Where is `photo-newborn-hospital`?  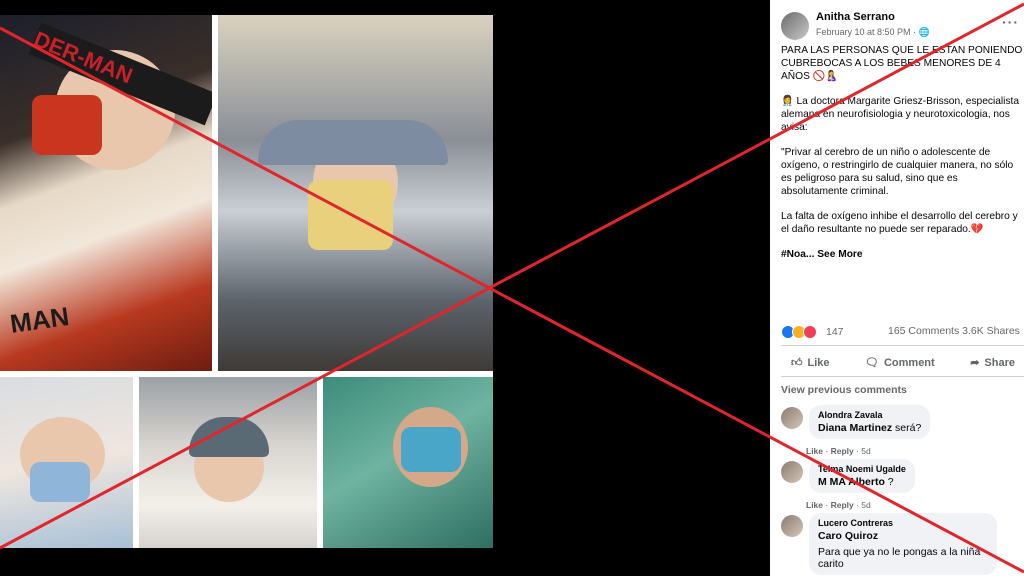
photo-newborn-hospital is located at coordinates (408, 462).